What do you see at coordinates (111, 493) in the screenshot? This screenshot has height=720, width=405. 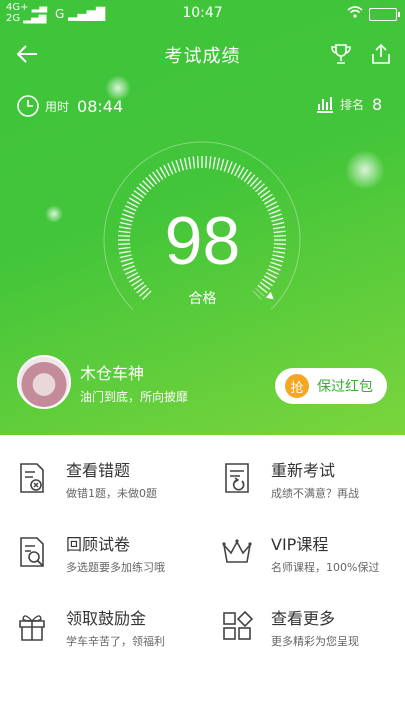 I see `menu-subtitle: 做错1题，未做0题` at bounding box center [111, 493].